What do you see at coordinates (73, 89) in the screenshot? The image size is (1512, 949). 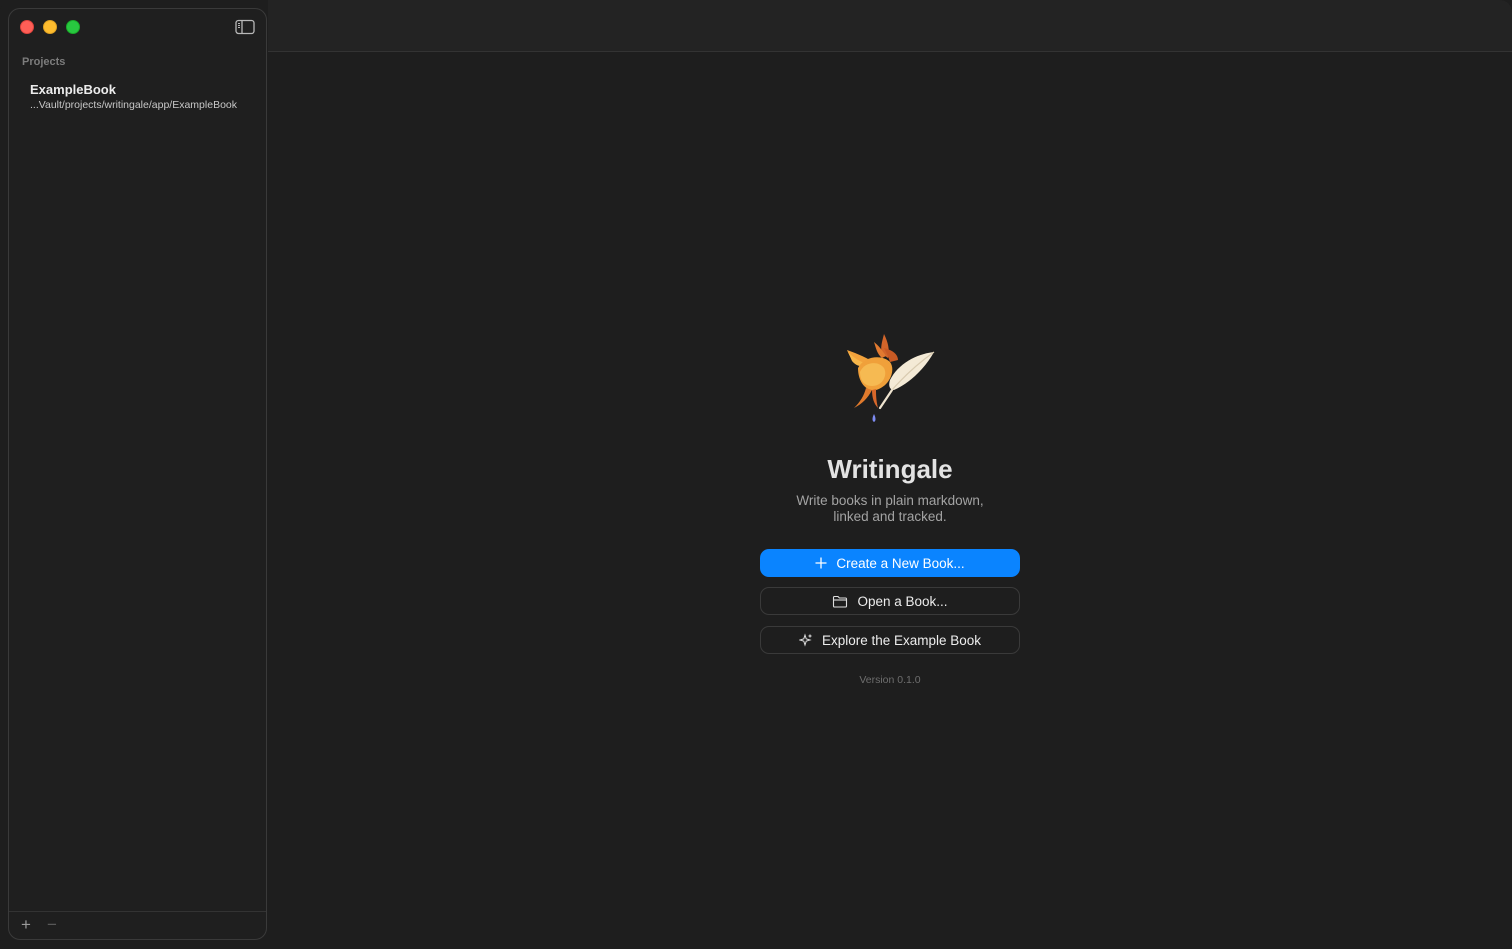 I see `project-name: ExampleBook` at bounding box center [73, 89].